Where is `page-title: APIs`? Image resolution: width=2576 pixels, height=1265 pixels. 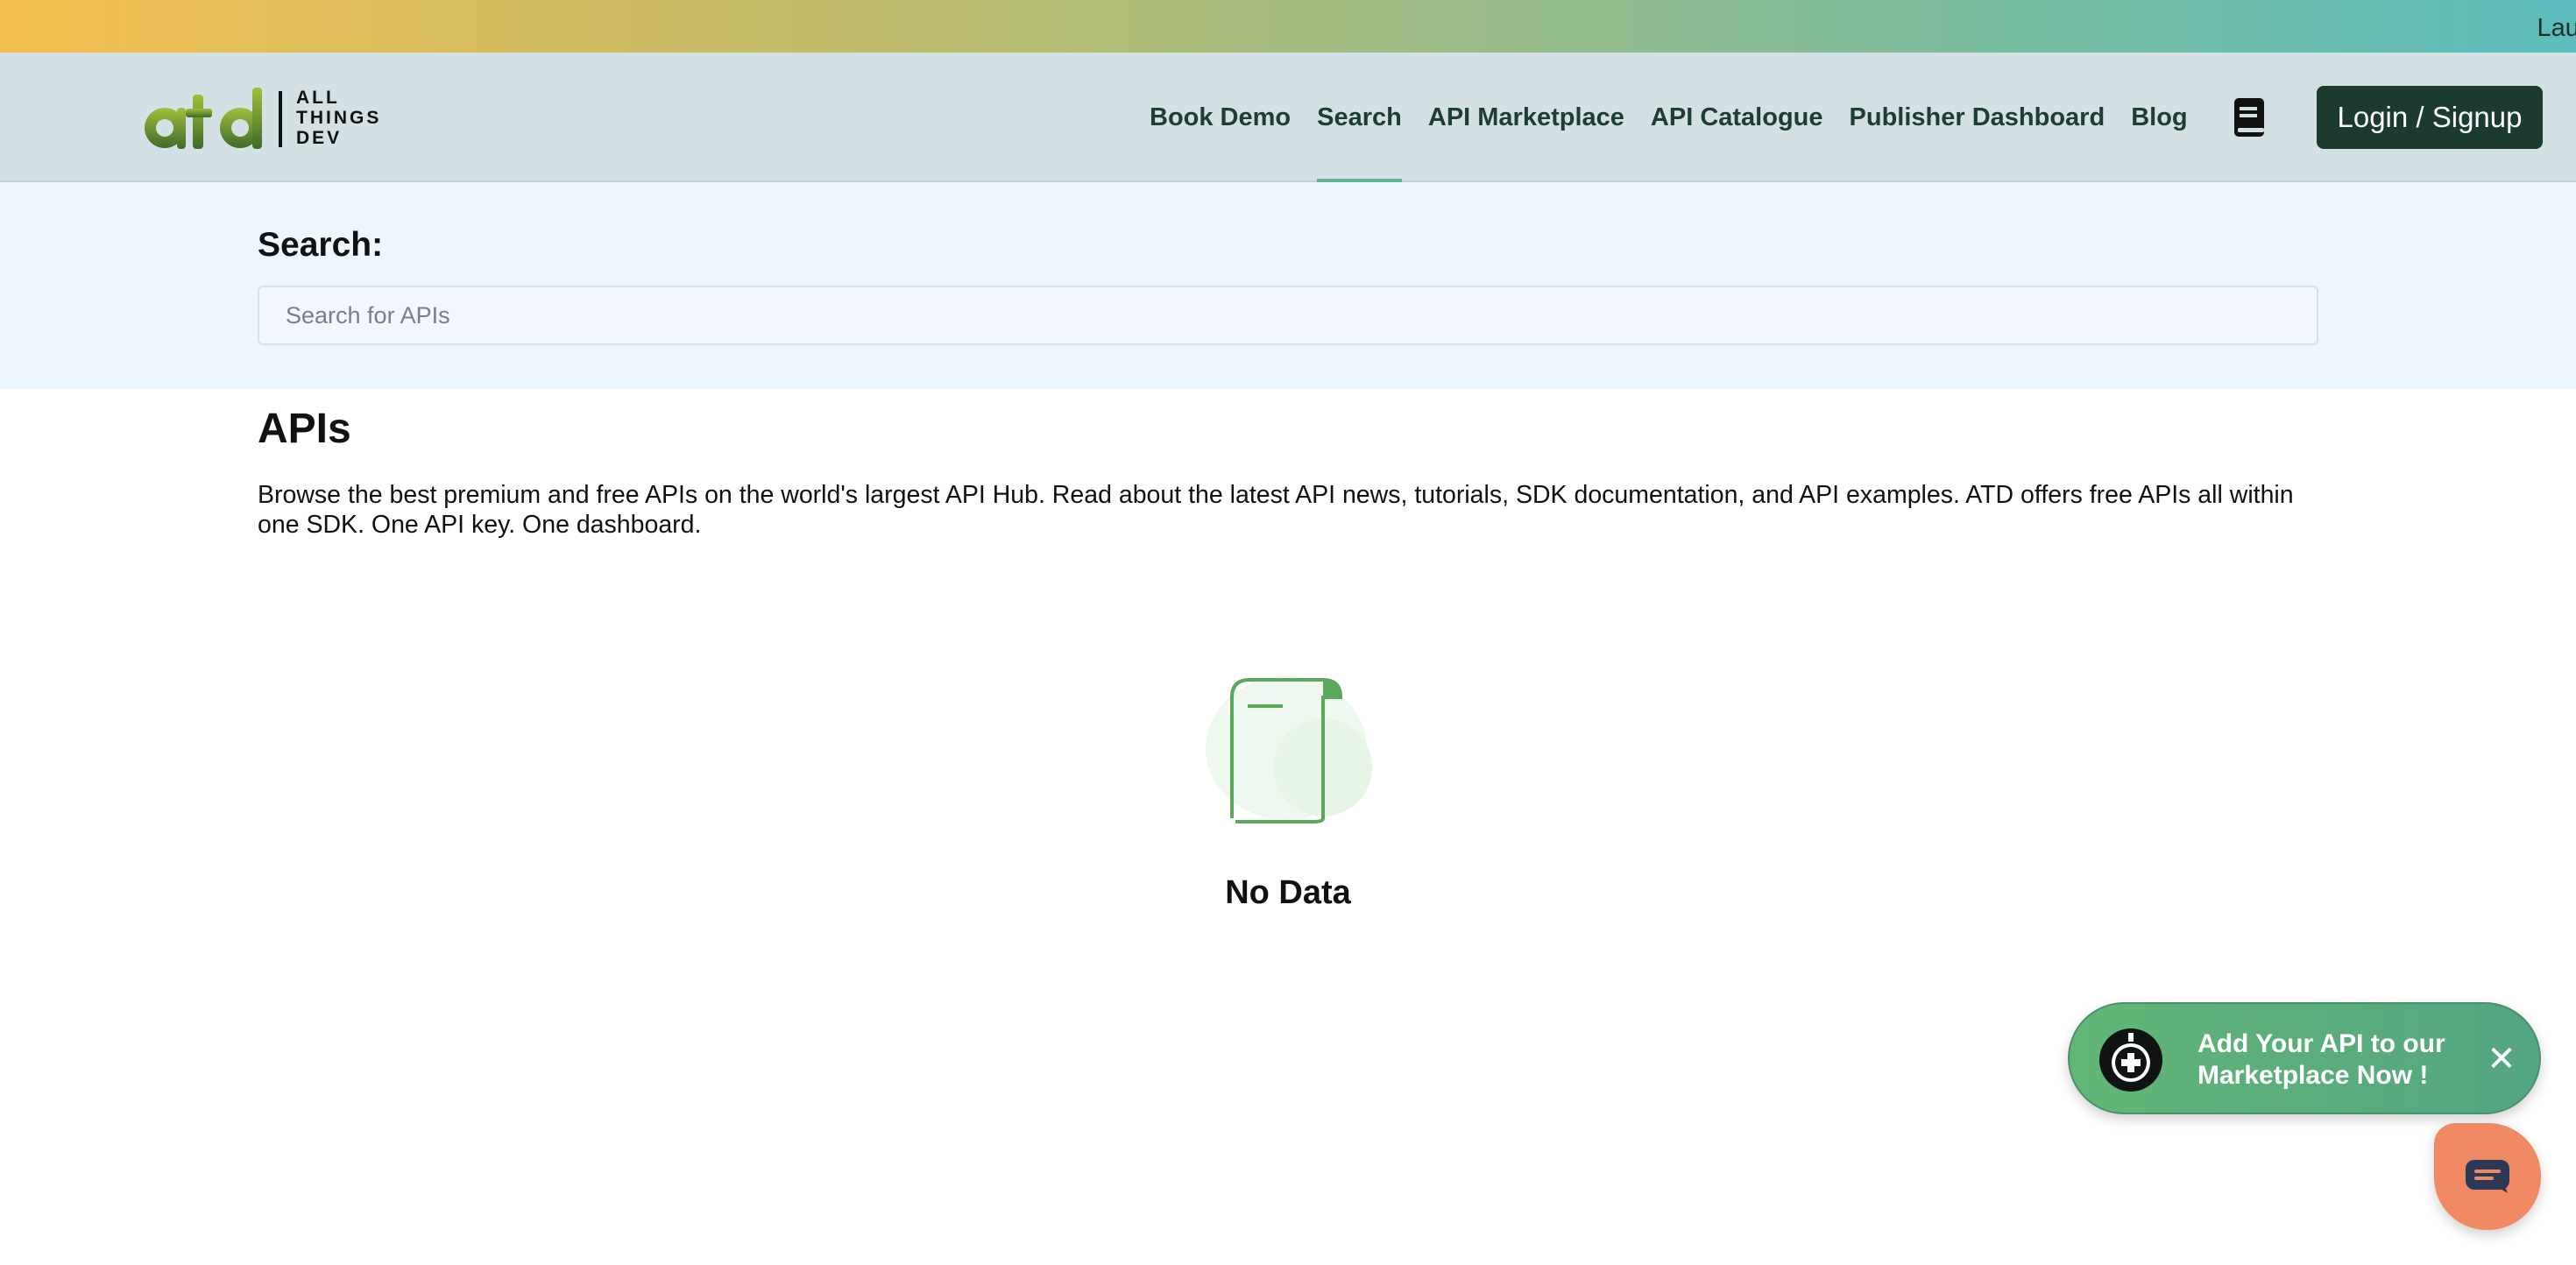 page-title: APIs is located at coordinates (304, 429).